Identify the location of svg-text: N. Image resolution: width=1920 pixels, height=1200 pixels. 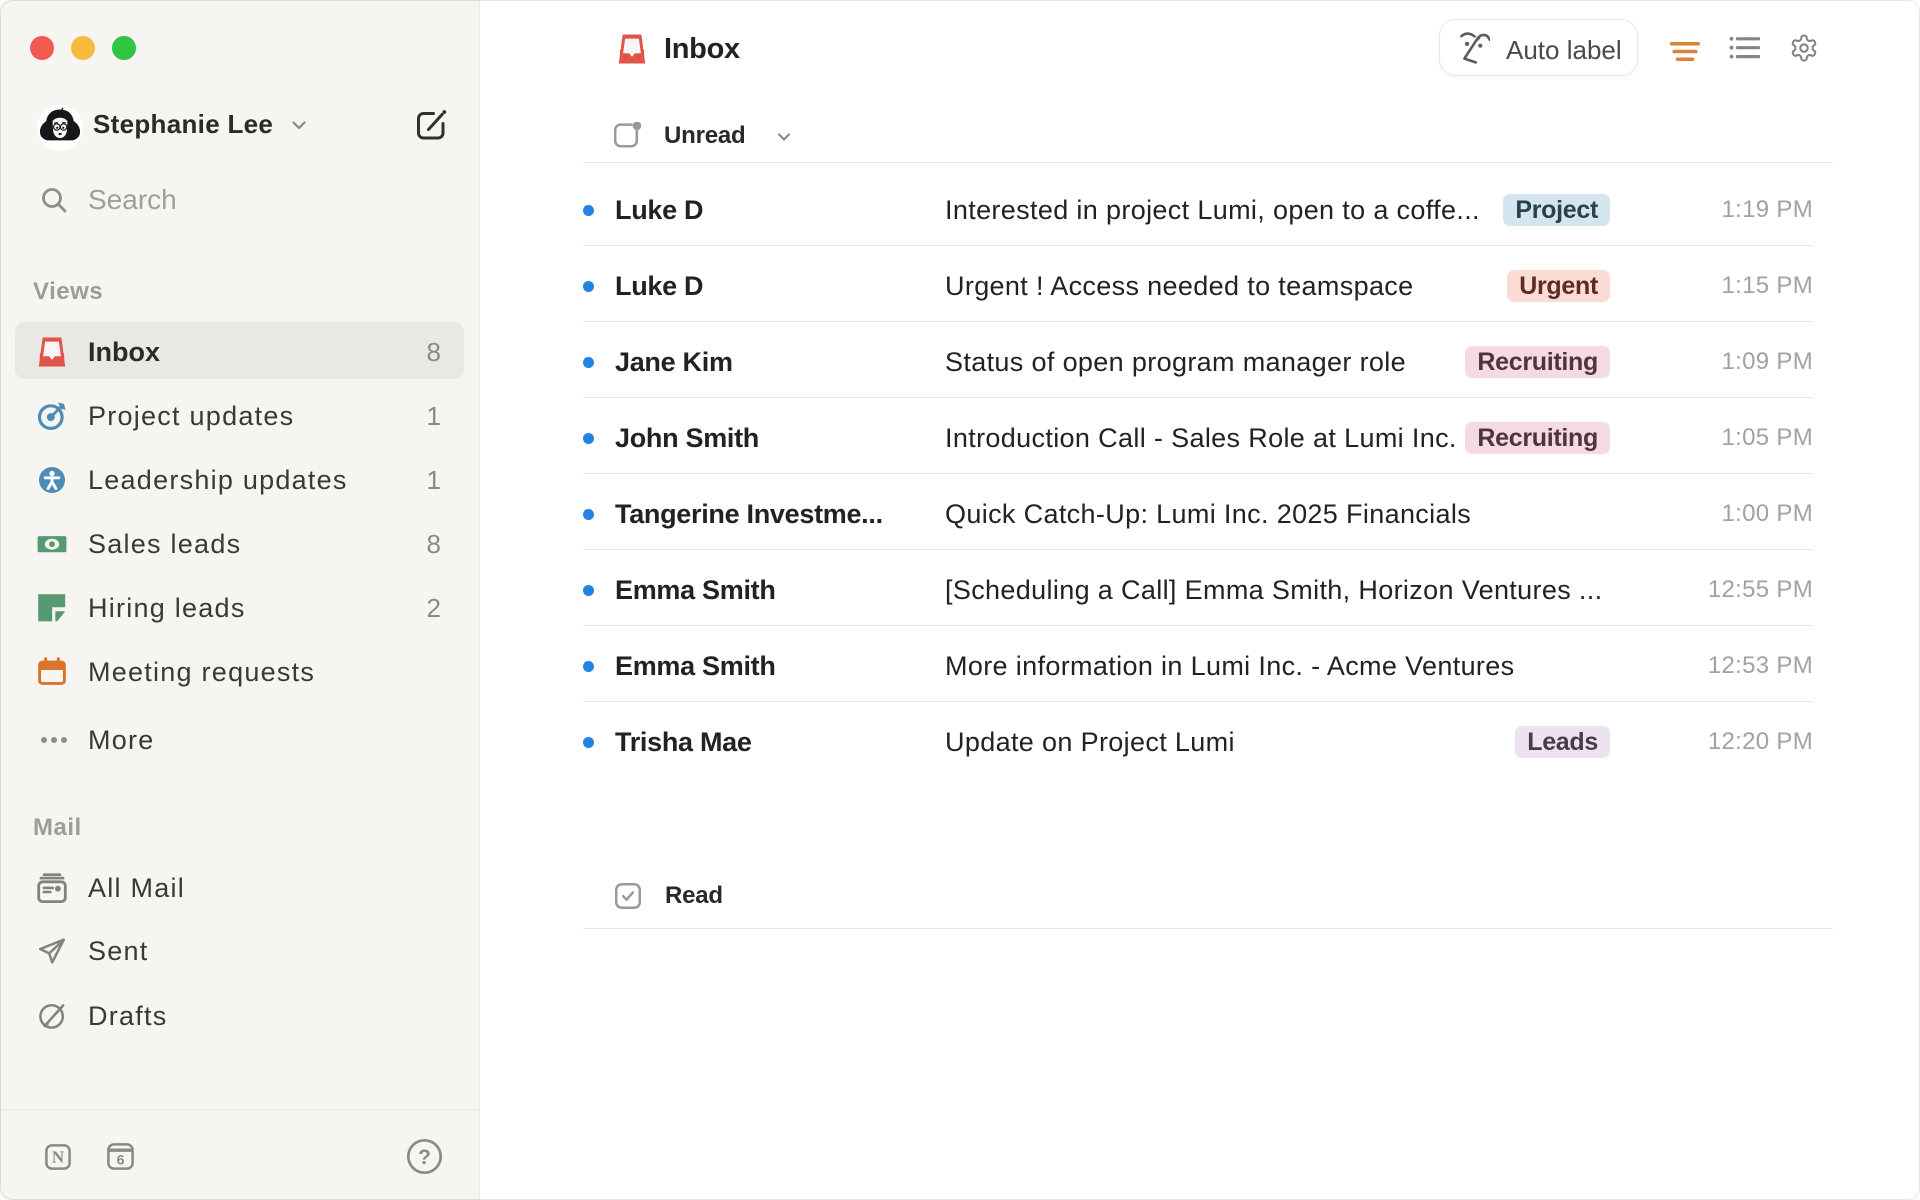
(58, 1157).